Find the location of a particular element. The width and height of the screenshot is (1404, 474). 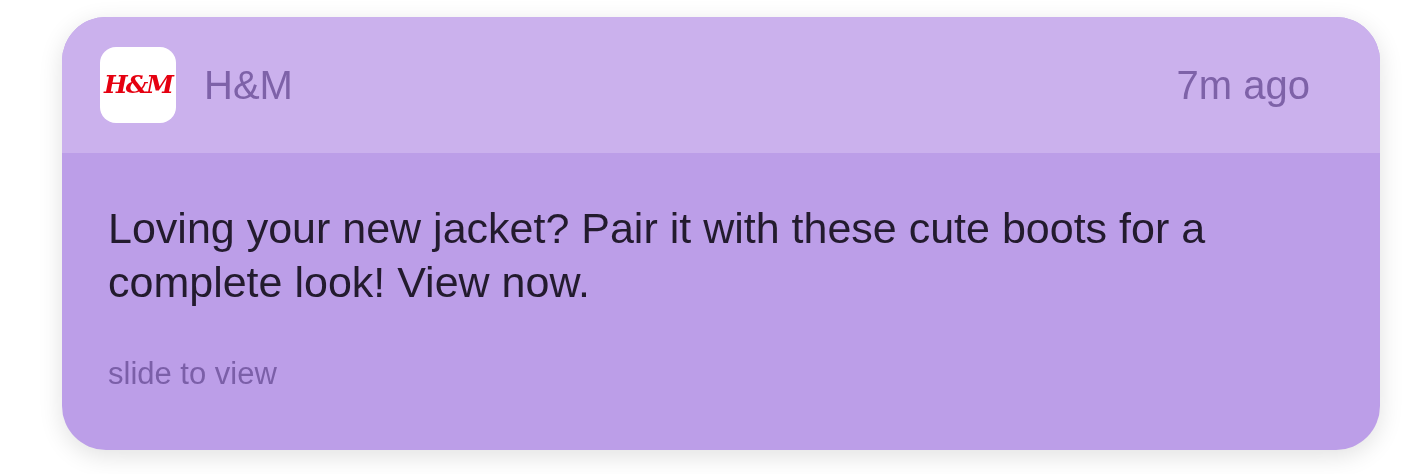

slide-hint: slide to view is located at coordinates (193, 374).